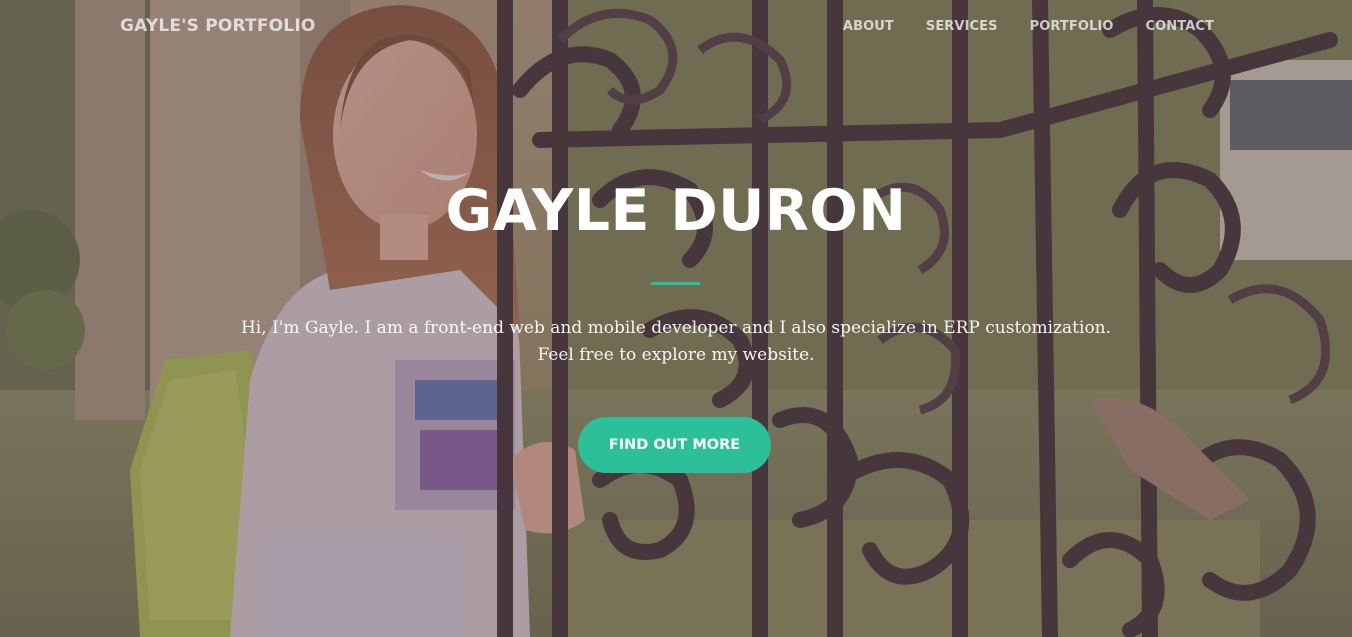 Image resolution: width=1352 pixels, height=637 pixels. Describe the element at coordinates (676, 211) in the screenshot. I see `hero-title: GAYLE DURON` at that location.